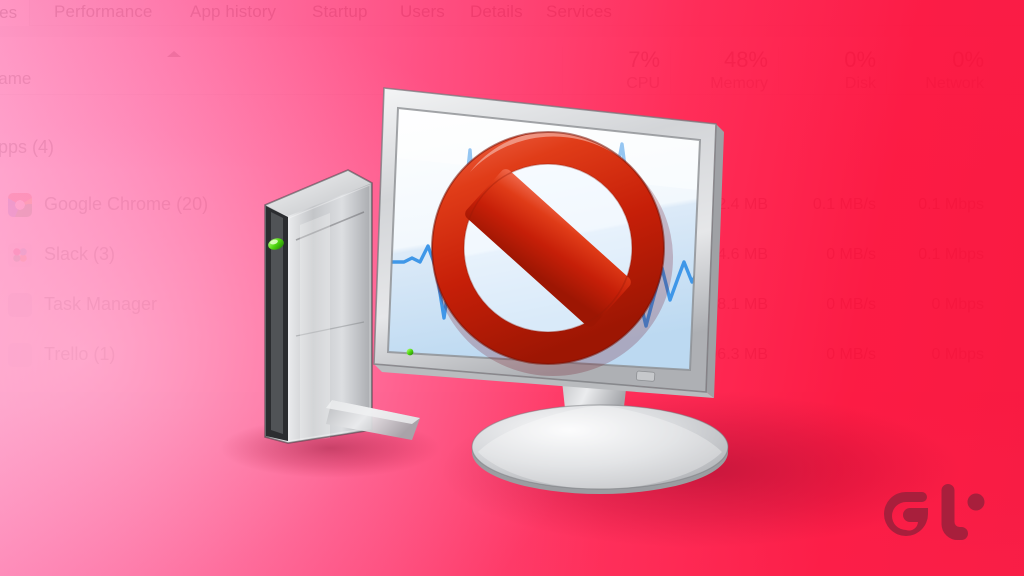 The width and height of the screenshot is (1024, 576). I want to click on guiding-tech-logo-glyph, so click(934, 512).